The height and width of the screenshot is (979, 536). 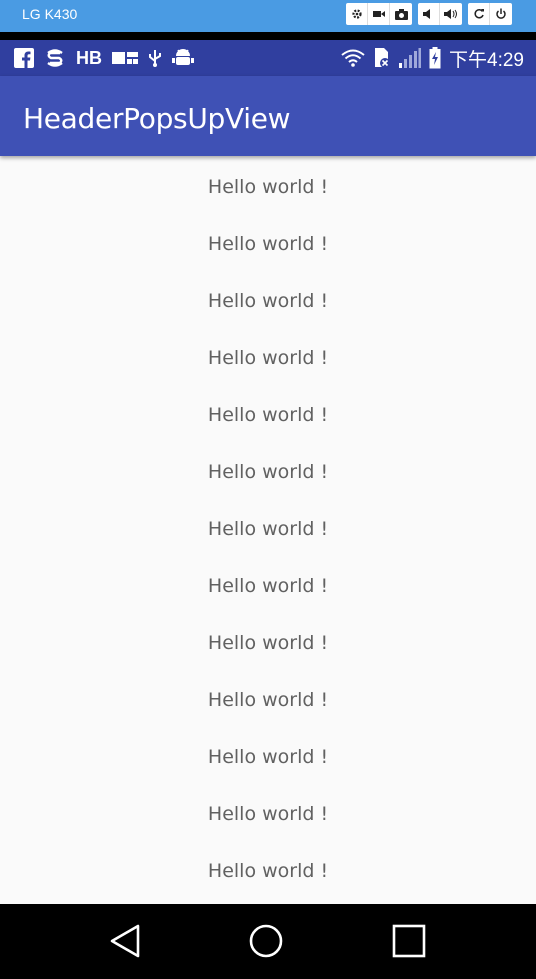 I want to click on no-sim-icon, so click(x=382, y=58).